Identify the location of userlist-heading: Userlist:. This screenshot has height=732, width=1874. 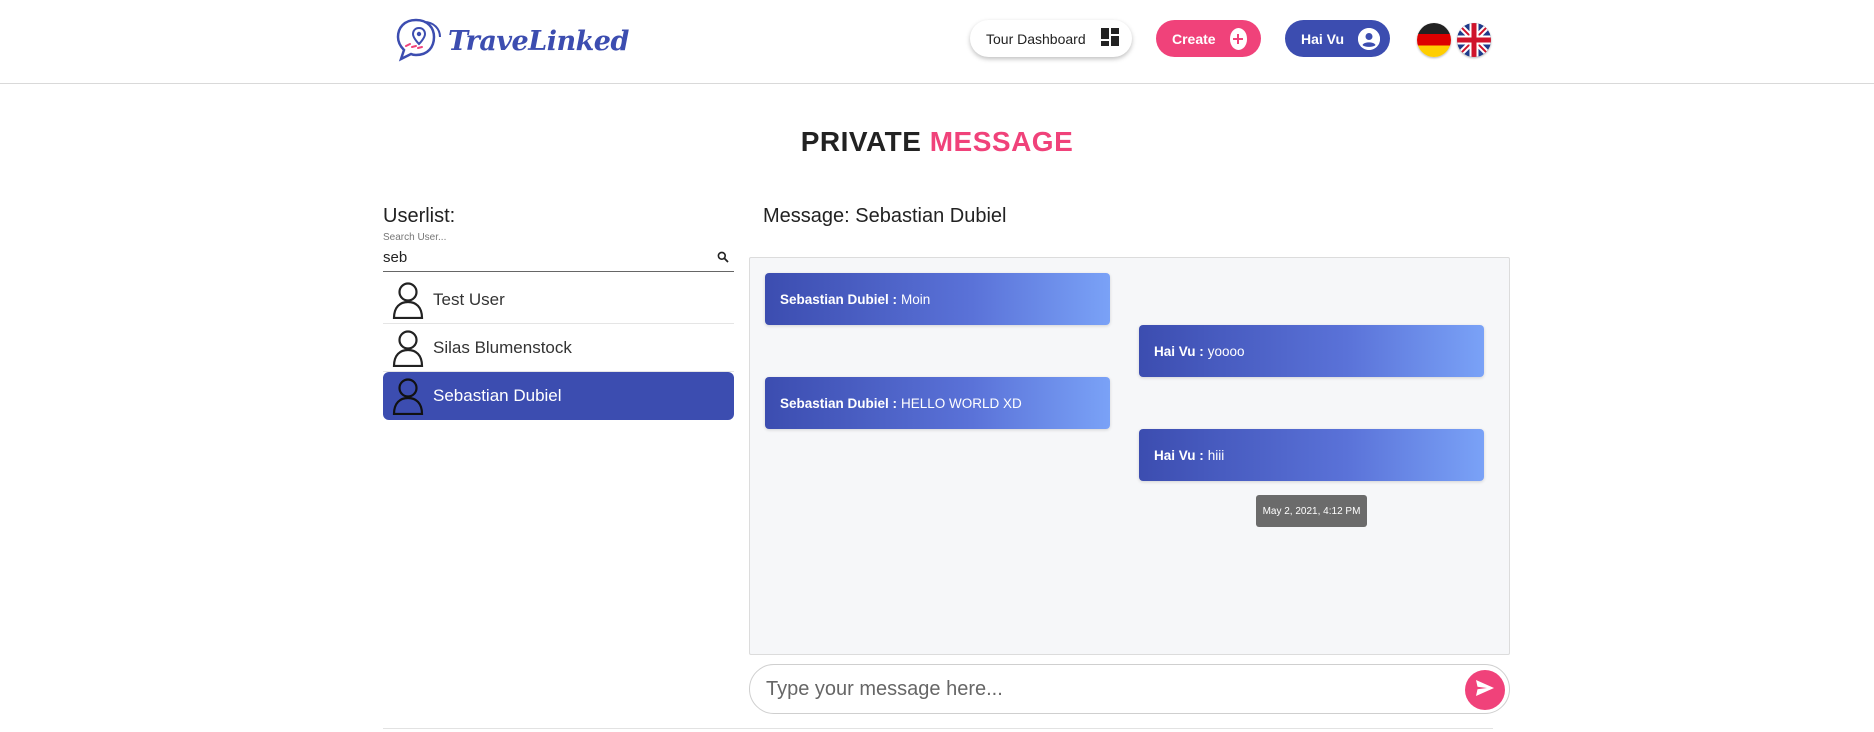
(419, 216).